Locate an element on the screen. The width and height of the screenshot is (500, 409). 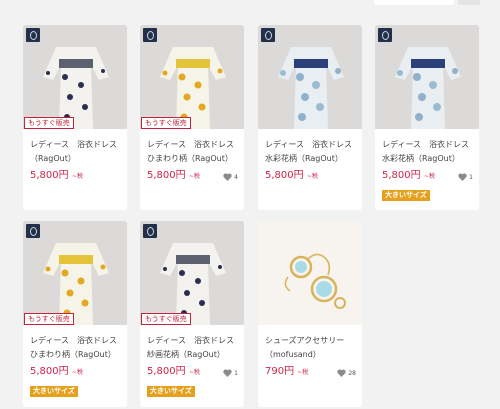
product-price: 790円 ~税 is located at coordinates (287, 371).